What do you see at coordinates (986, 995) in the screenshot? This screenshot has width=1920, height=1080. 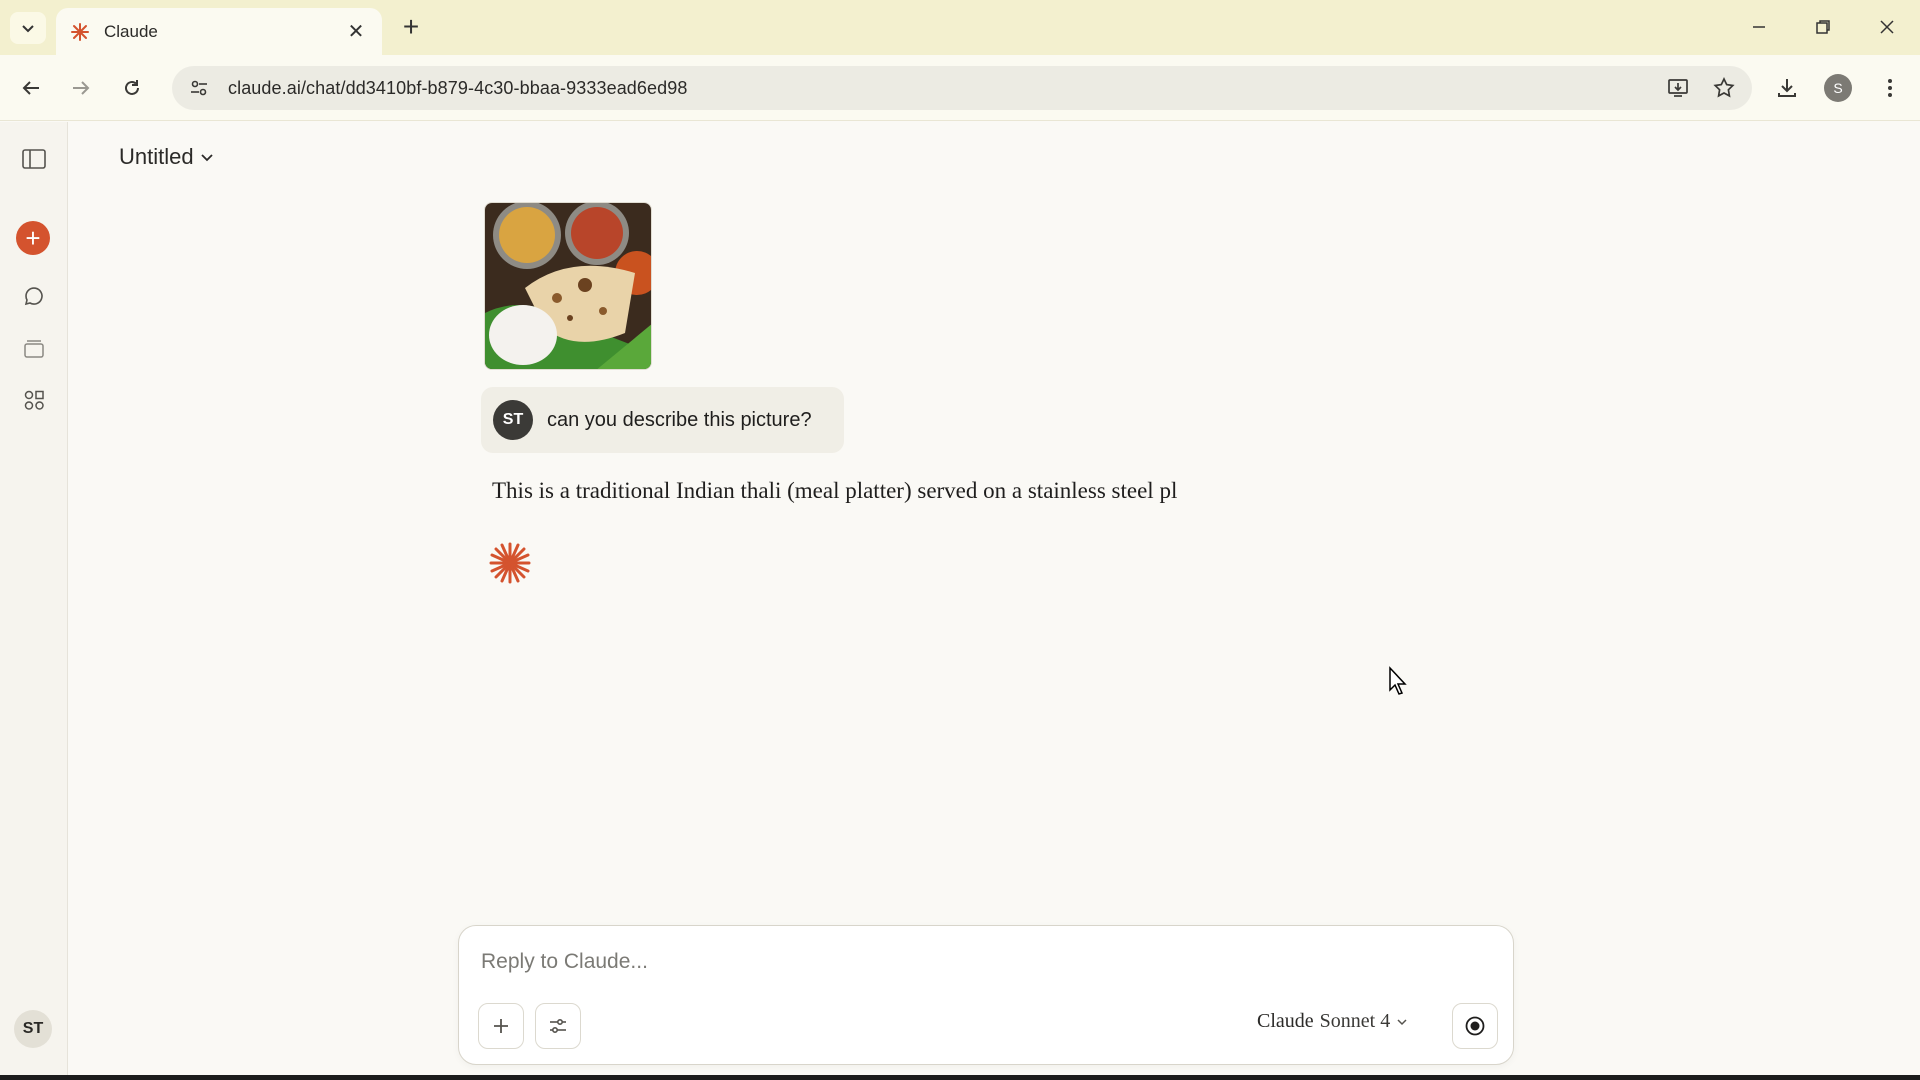 I see `message-composer: Claude Sonnet 4` at bounding box center [986, 995].